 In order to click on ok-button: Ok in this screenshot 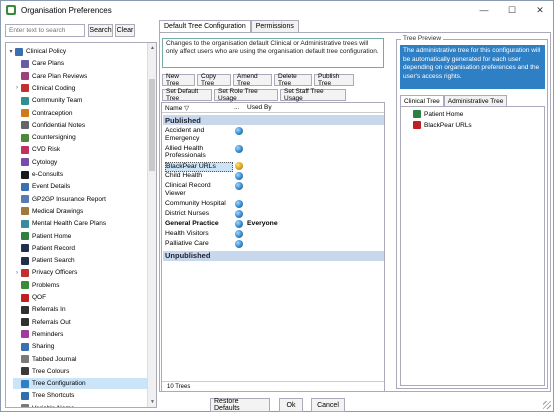, I will do `click(291, 405)`.